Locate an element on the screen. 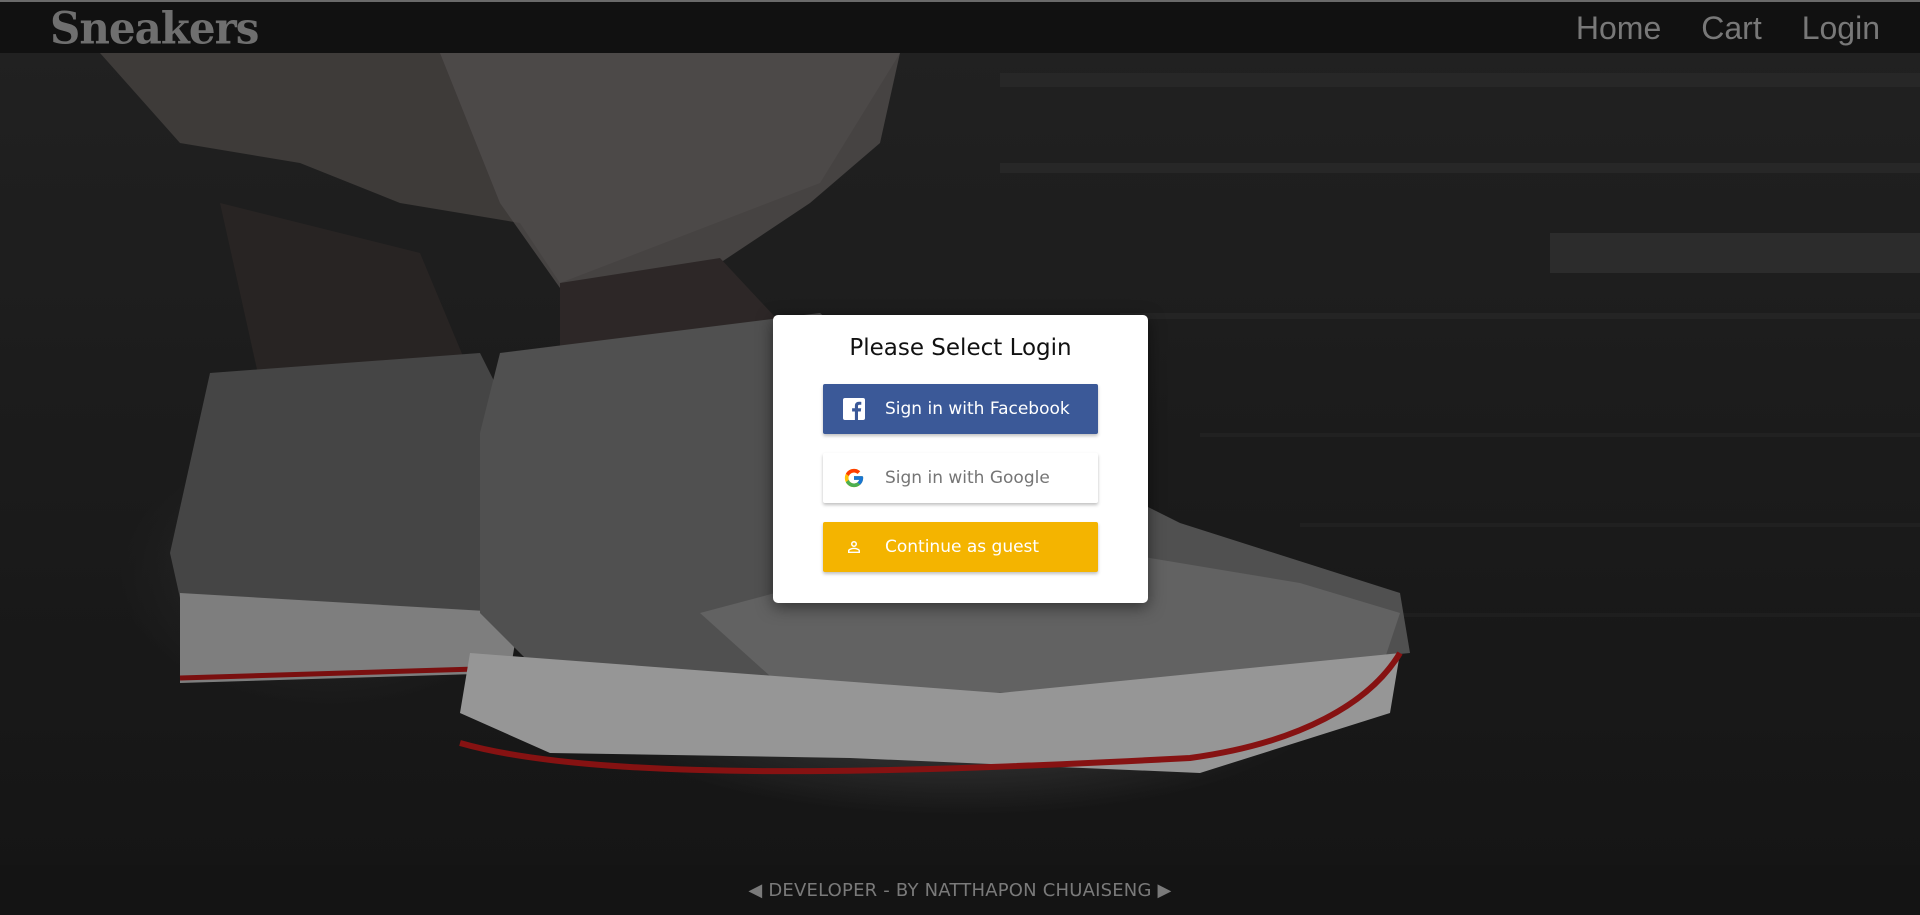  site-logo: Sneakers is located at coordinates (154, 28).